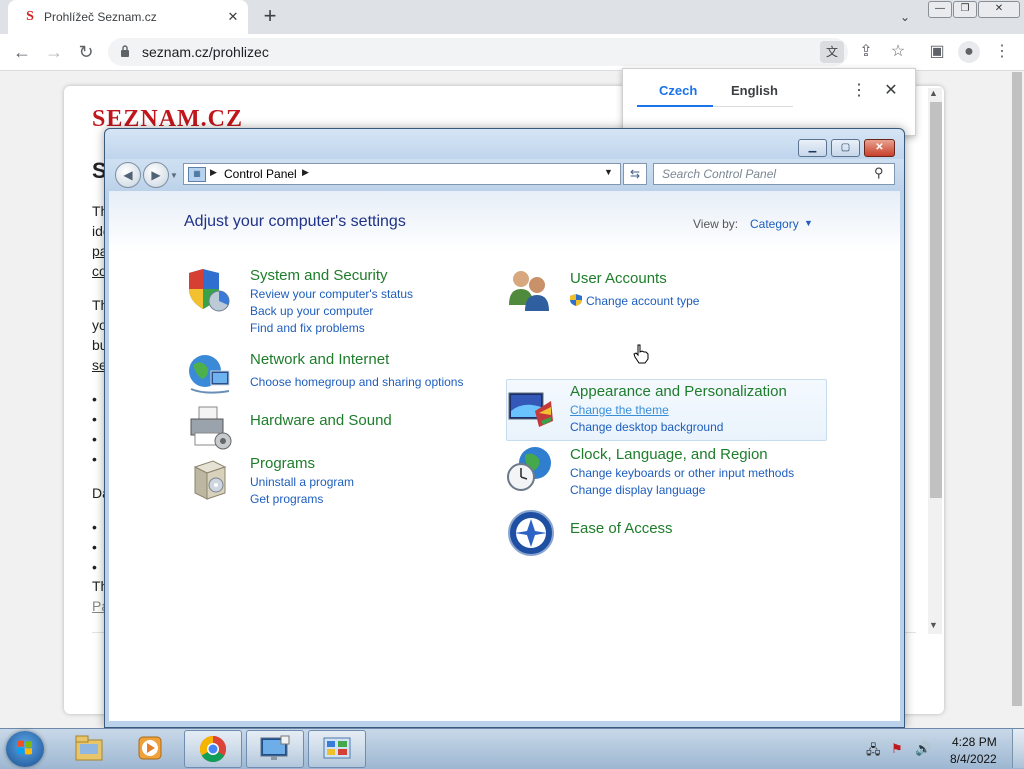 Image resolution: width=1024 pixels, height=769 pixels. What do you see at coordinates (125, 51) in the screenshot?
I see `lock-icon` at bounding box center [125, 51].